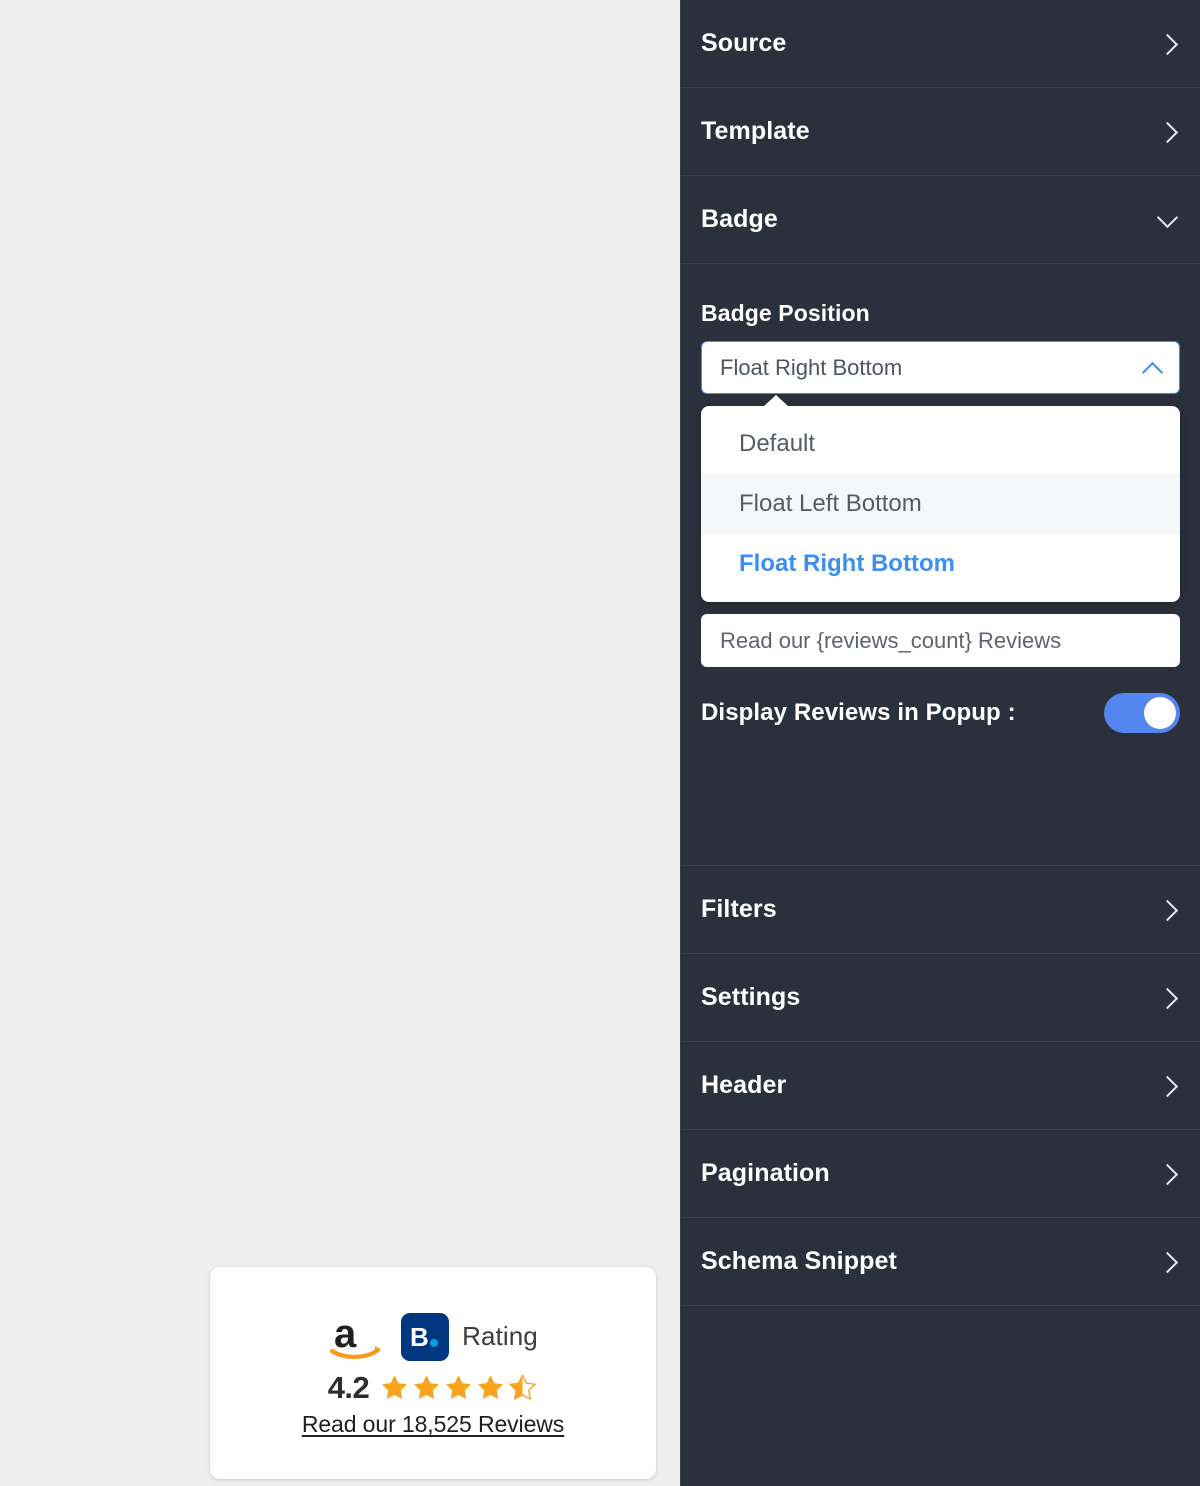 This screenshot has height=1486, width=1200. What do you see at coordinates (940, 1262) in the screenshot?
I see `accordion-row-schema-snippet: Schema Snippet` at bounding box center [940, 1262].